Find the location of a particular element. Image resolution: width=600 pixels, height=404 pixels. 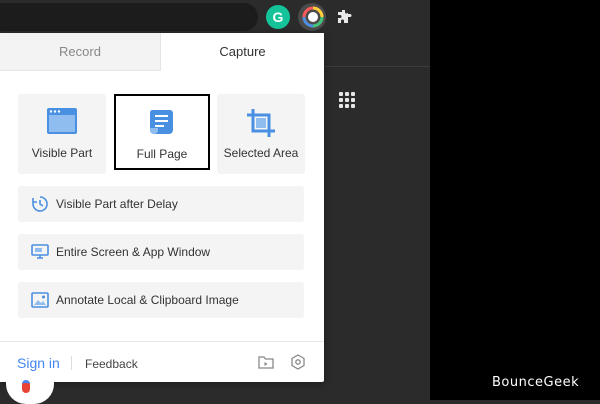

grammarly-extension-icon: G is located at coordinates (278, 17).